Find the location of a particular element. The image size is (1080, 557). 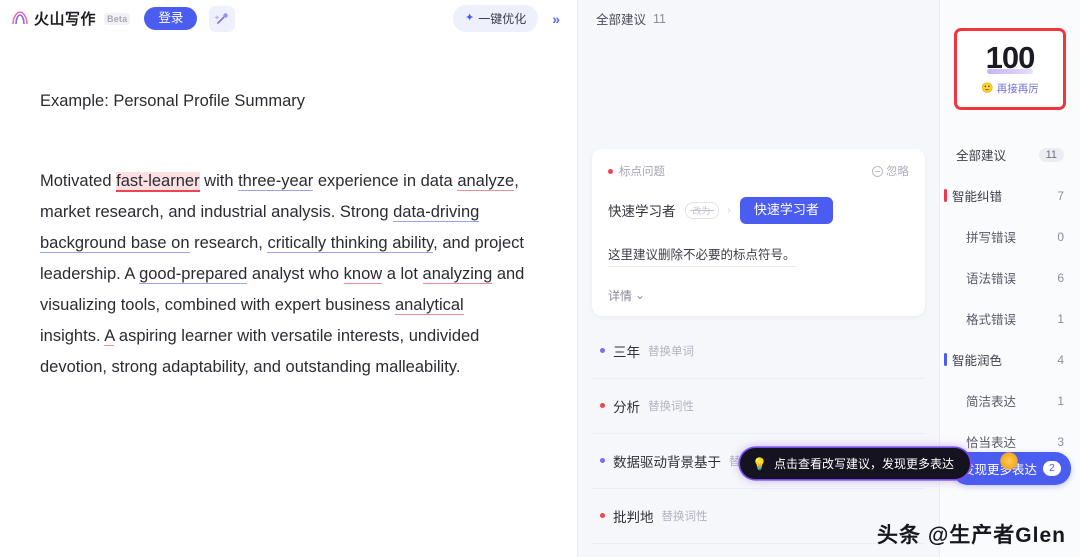

document-text-4: experience in data is located at coordinates (385, 180).